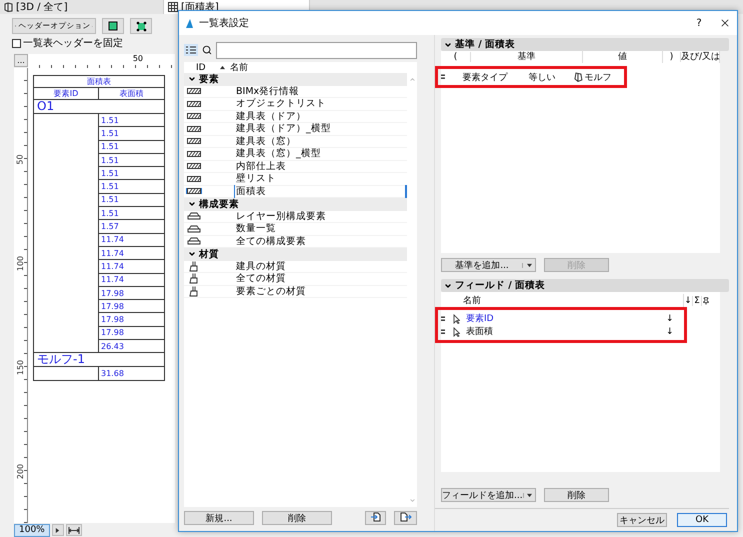 The width and height of the screenshot is (743, 537). I want to click on table-cell: 31.68, so click(131, 373).